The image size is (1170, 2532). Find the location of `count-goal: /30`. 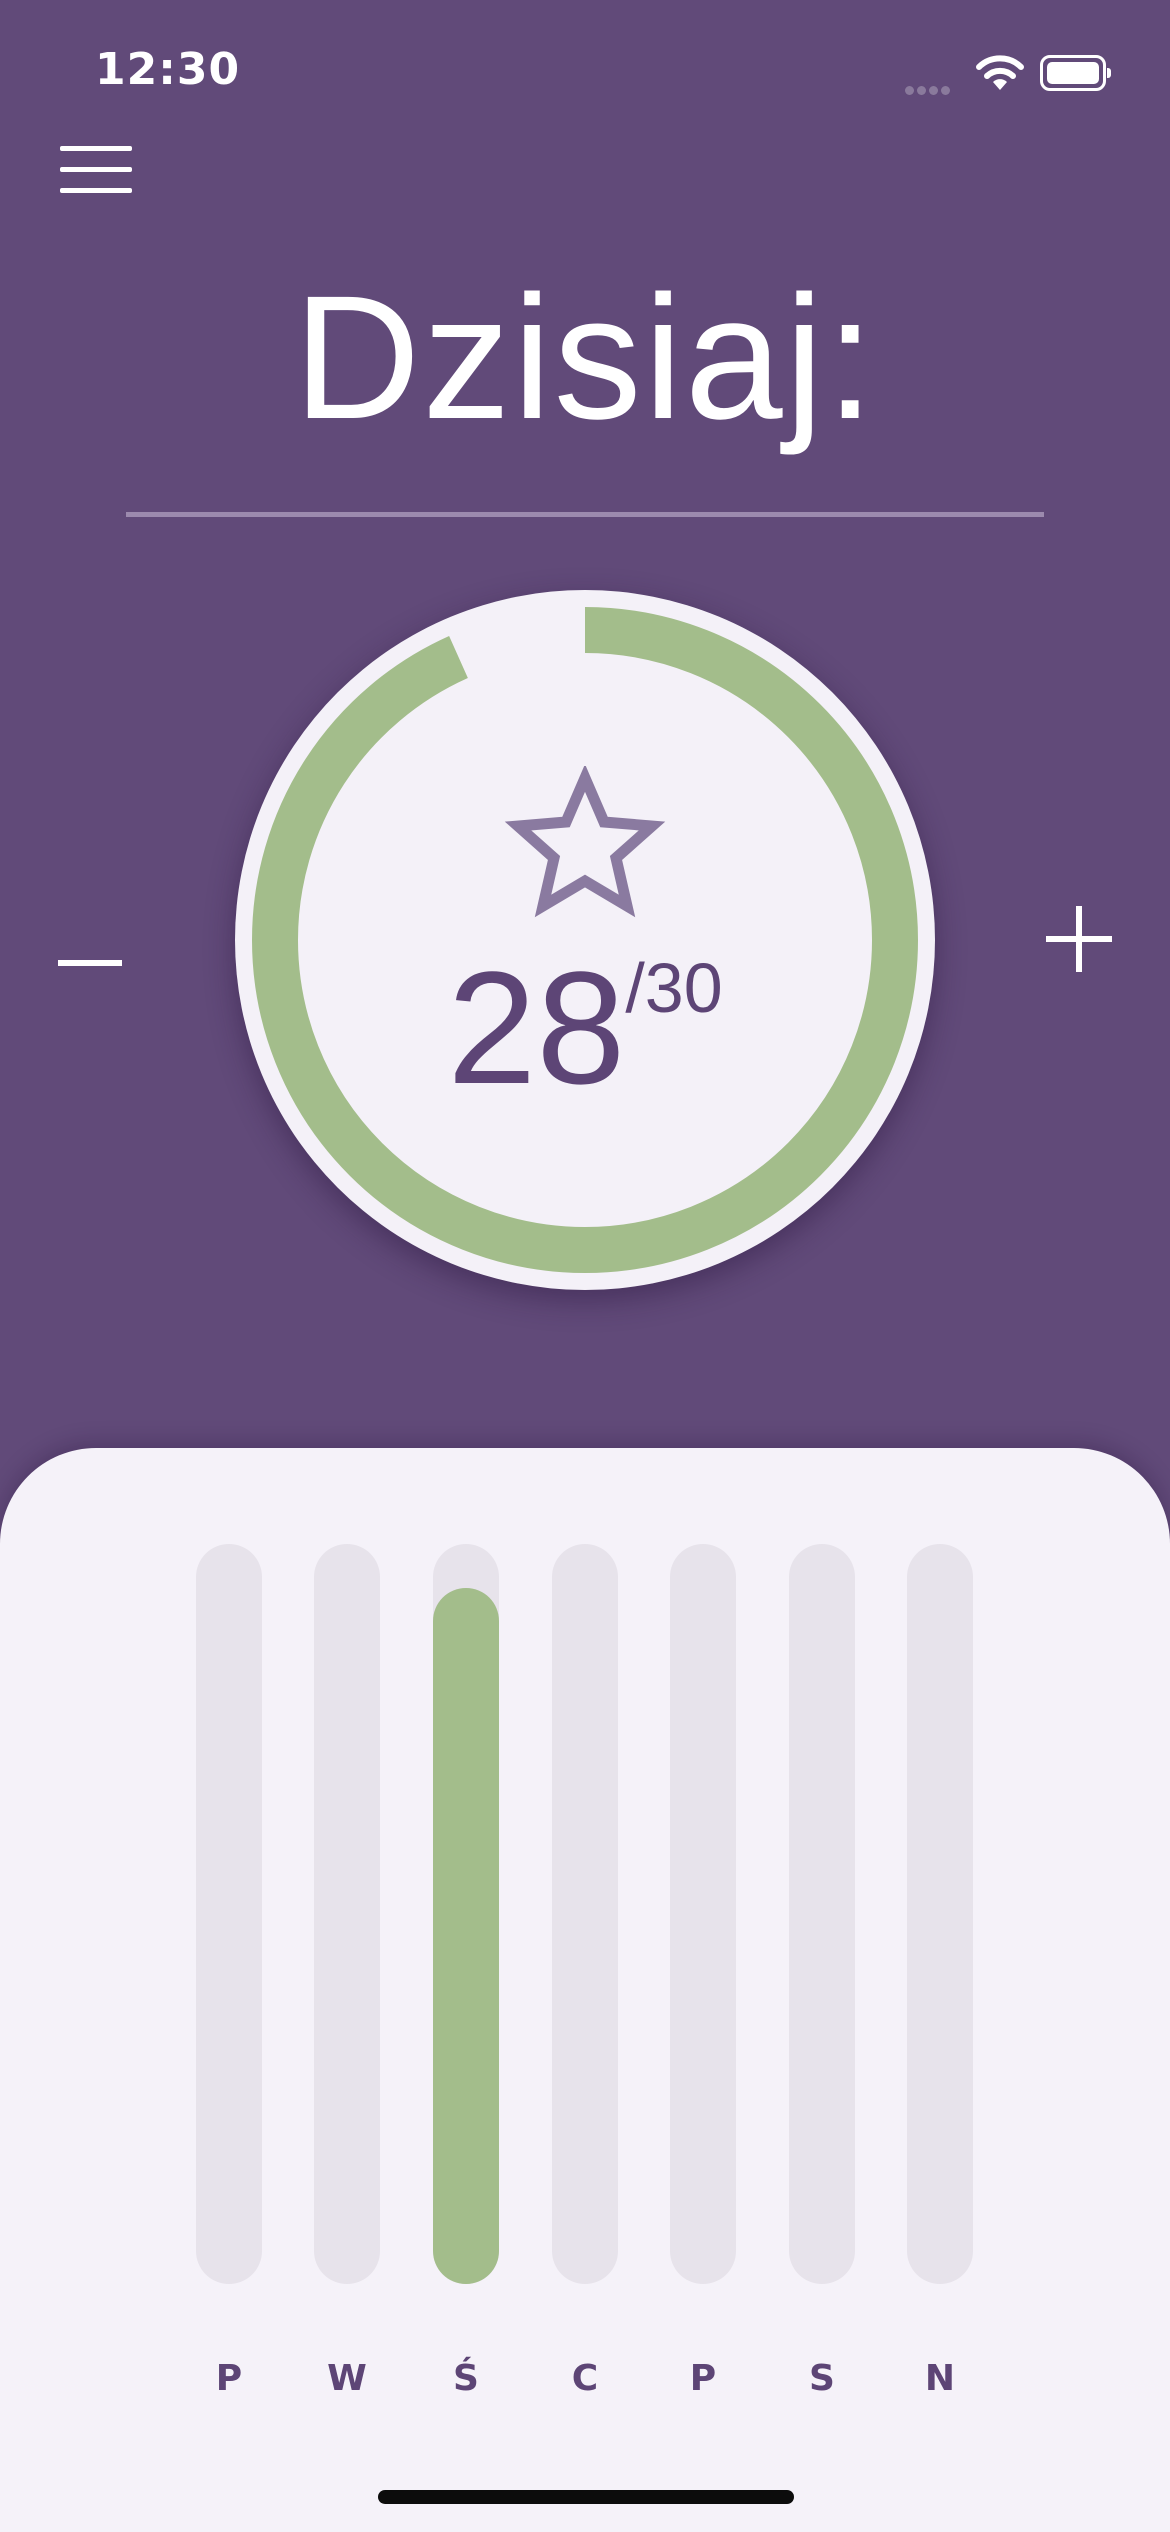

count-goal: /30 is located at coordinates (674, 988).